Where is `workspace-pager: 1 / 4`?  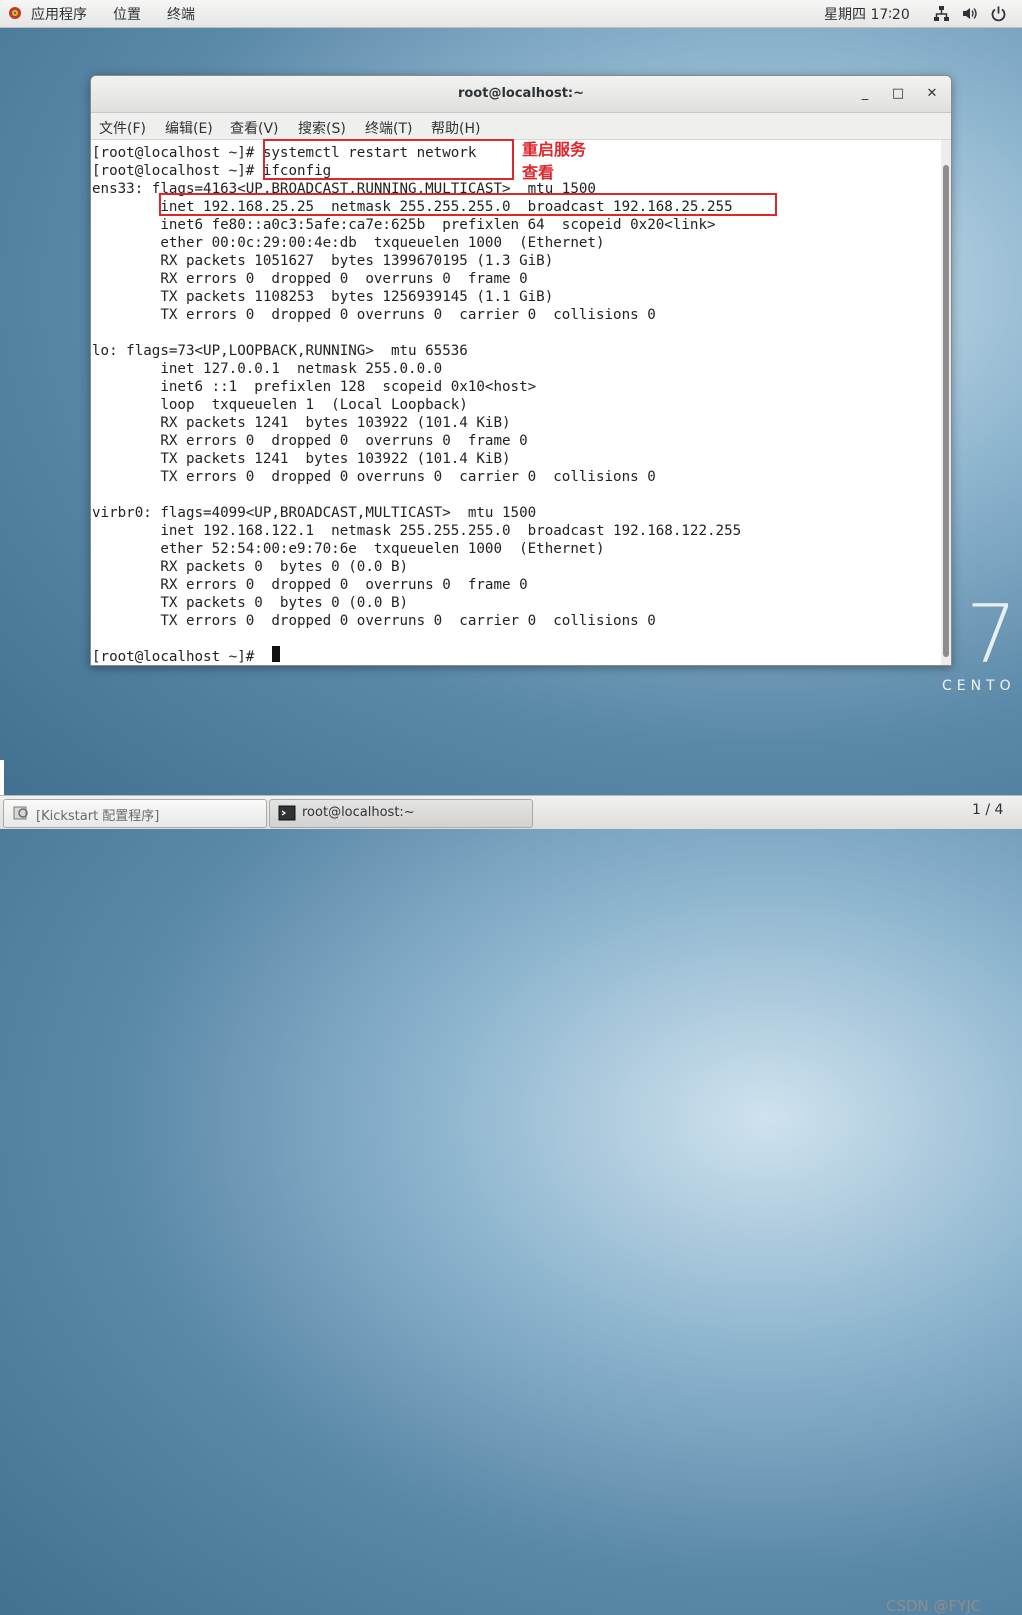 workspace-pager: 1 / 4 is located at coordinates (987, 810).